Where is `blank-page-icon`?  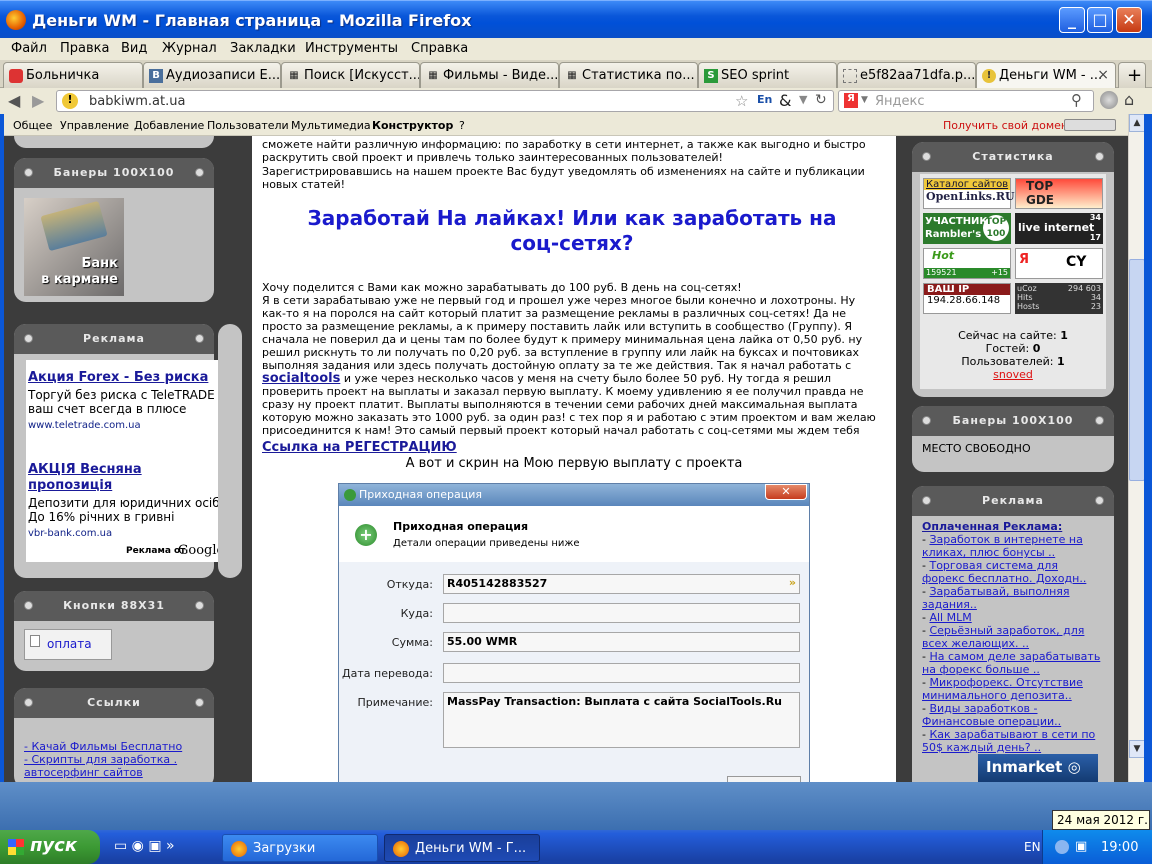 blank-page-icon is located at coordinates (850, 76).